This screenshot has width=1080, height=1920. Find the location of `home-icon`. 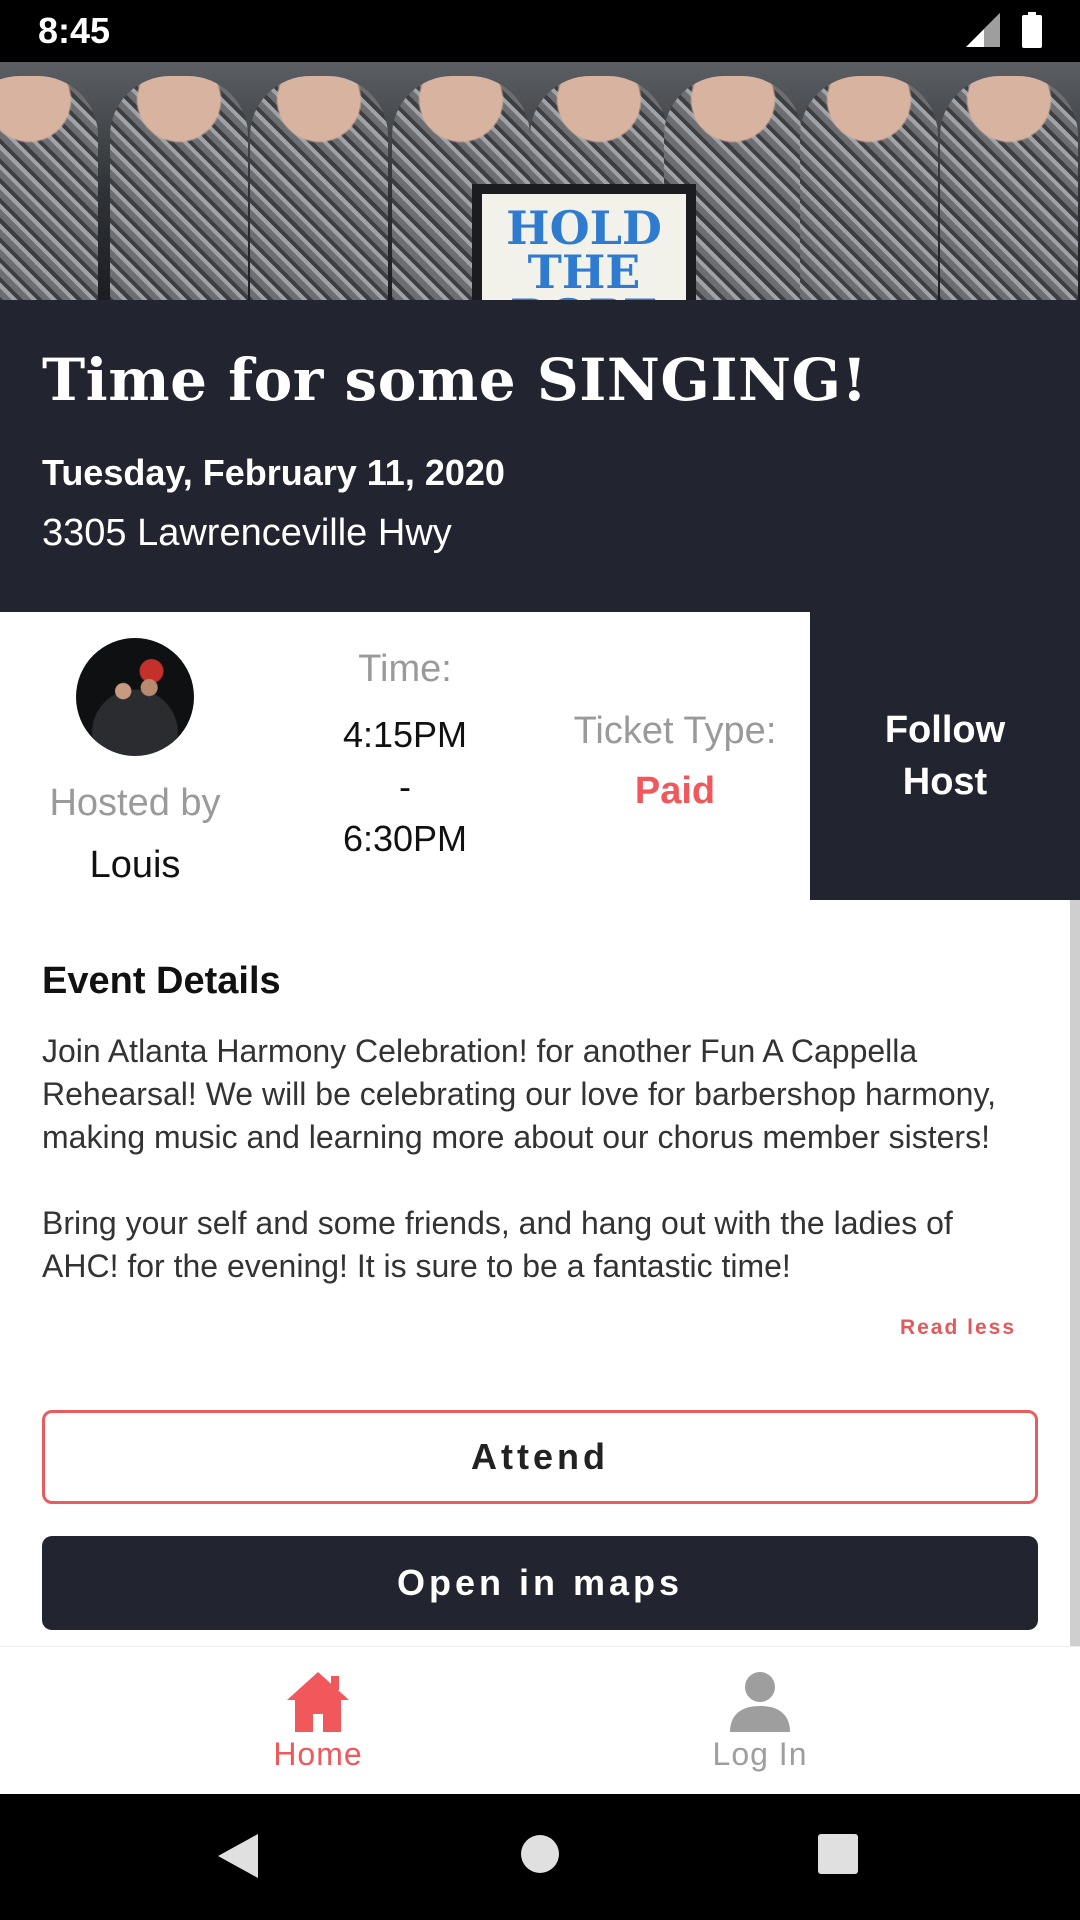

home-icon is located at coordinates (318, 1701).